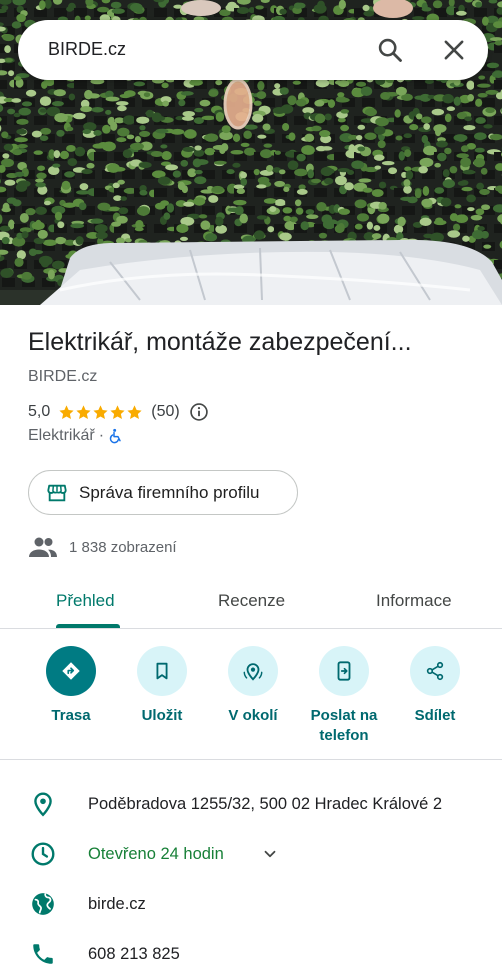 This screenshot has width=502, height=972. Describe the element at coordinates (39, 411) in the screenshot. I see `rating-value: 5,0` at that location.